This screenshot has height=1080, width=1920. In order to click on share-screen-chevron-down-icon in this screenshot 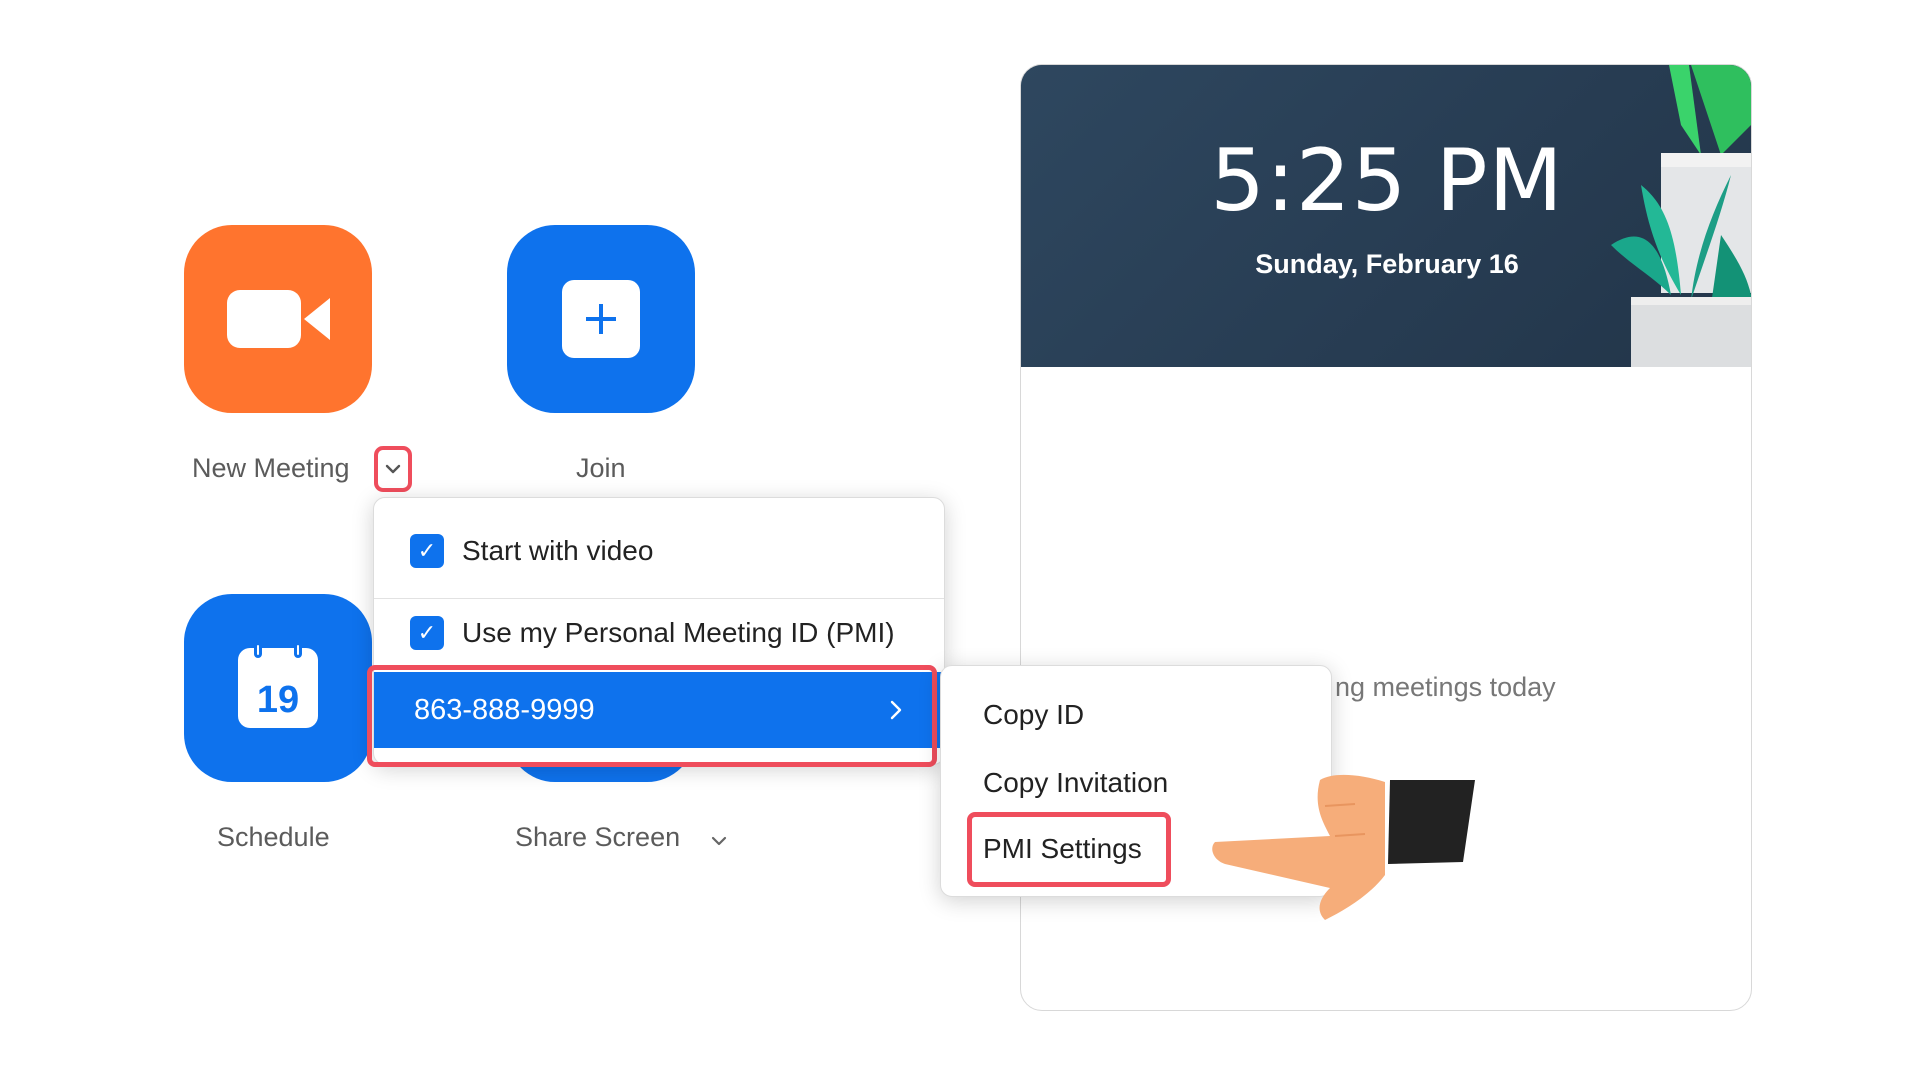, I will do `click(719, 841)`.